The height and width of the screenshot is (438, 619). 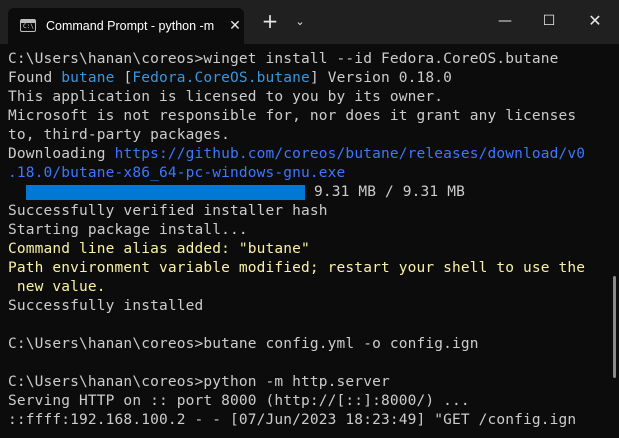 What do you see at coordinates (165, 192) in the screenshot?
I see `progress-bar` at bounding box center [165, 192].